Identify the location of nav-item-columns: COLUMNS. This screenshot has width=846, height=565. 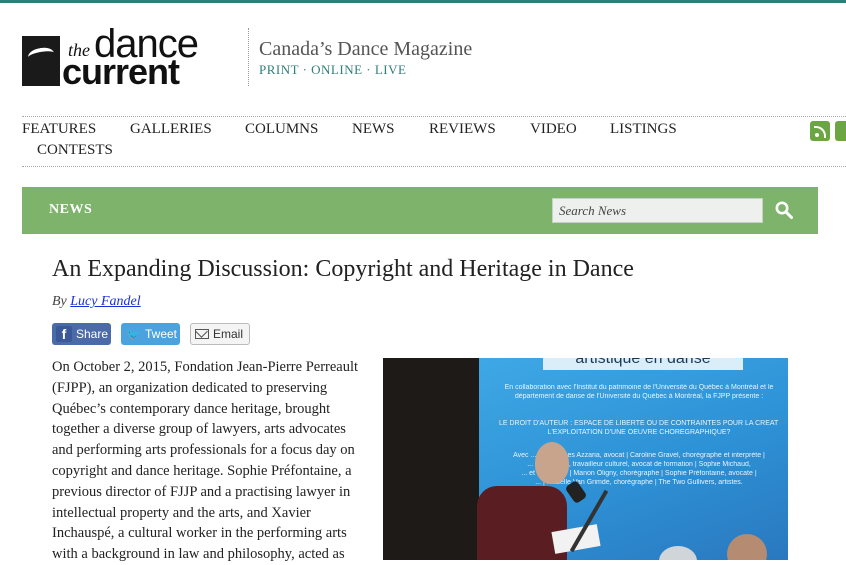
(281, 129).